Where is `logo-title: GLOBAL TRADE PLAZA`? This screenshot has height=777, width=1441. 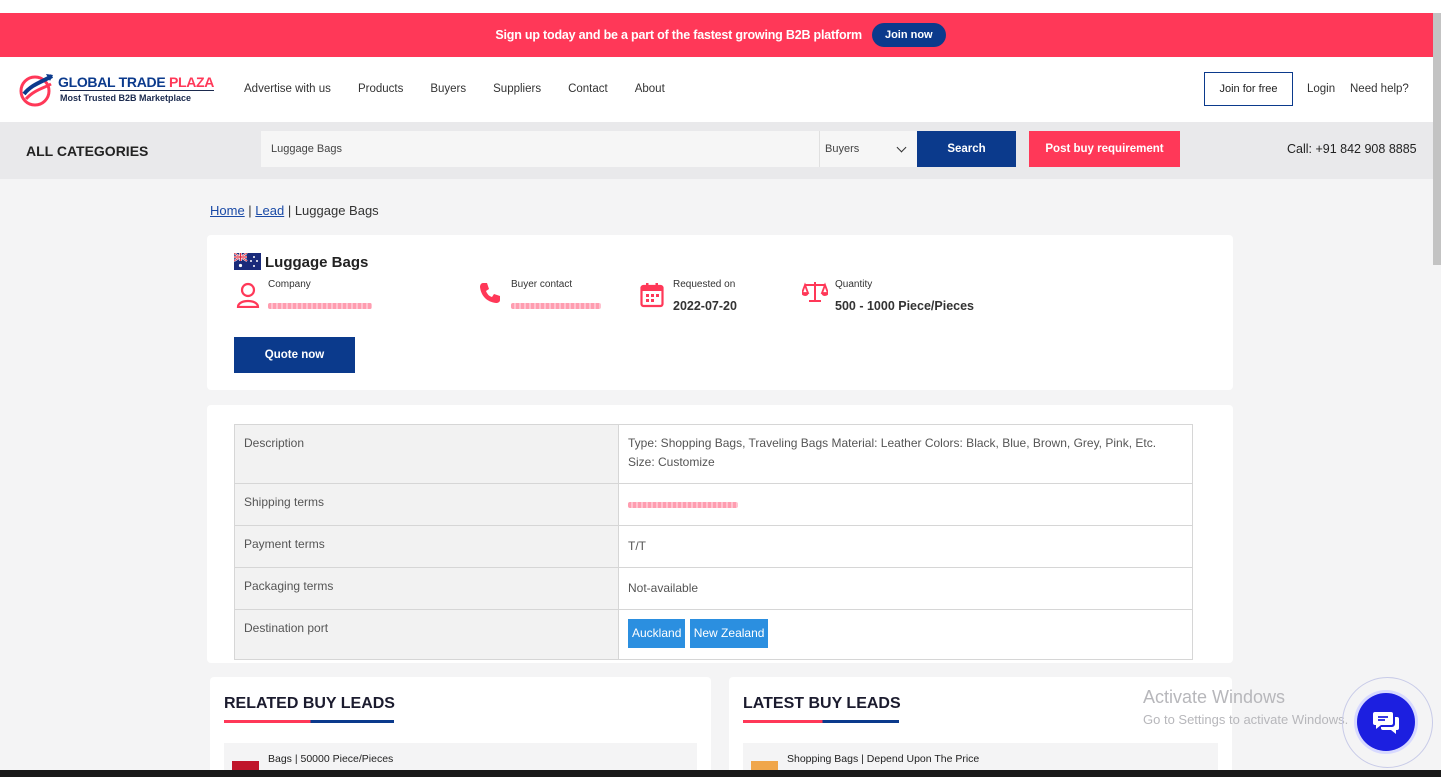
logo-title: GLOBAL TRADE PLAZA is located at coordinates (136, 82).